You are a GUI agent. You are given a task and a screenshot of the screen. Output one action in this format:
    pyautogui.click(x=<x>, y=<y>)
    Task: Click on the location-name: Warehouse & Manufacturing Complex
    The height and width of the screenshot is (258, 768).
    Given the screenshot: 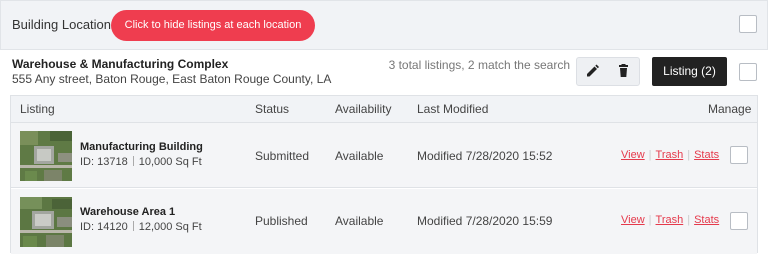 What is the action you would take?
    pyautogui.click(x=120, y=64)
    